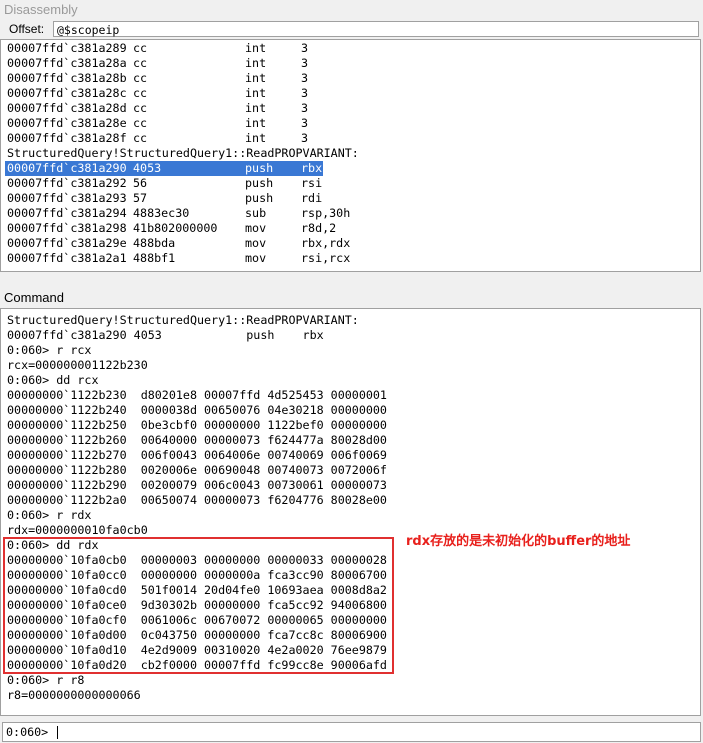 The image size is (703, 743). I want to click on disassembly-bytes: 56, so click(140, 183).